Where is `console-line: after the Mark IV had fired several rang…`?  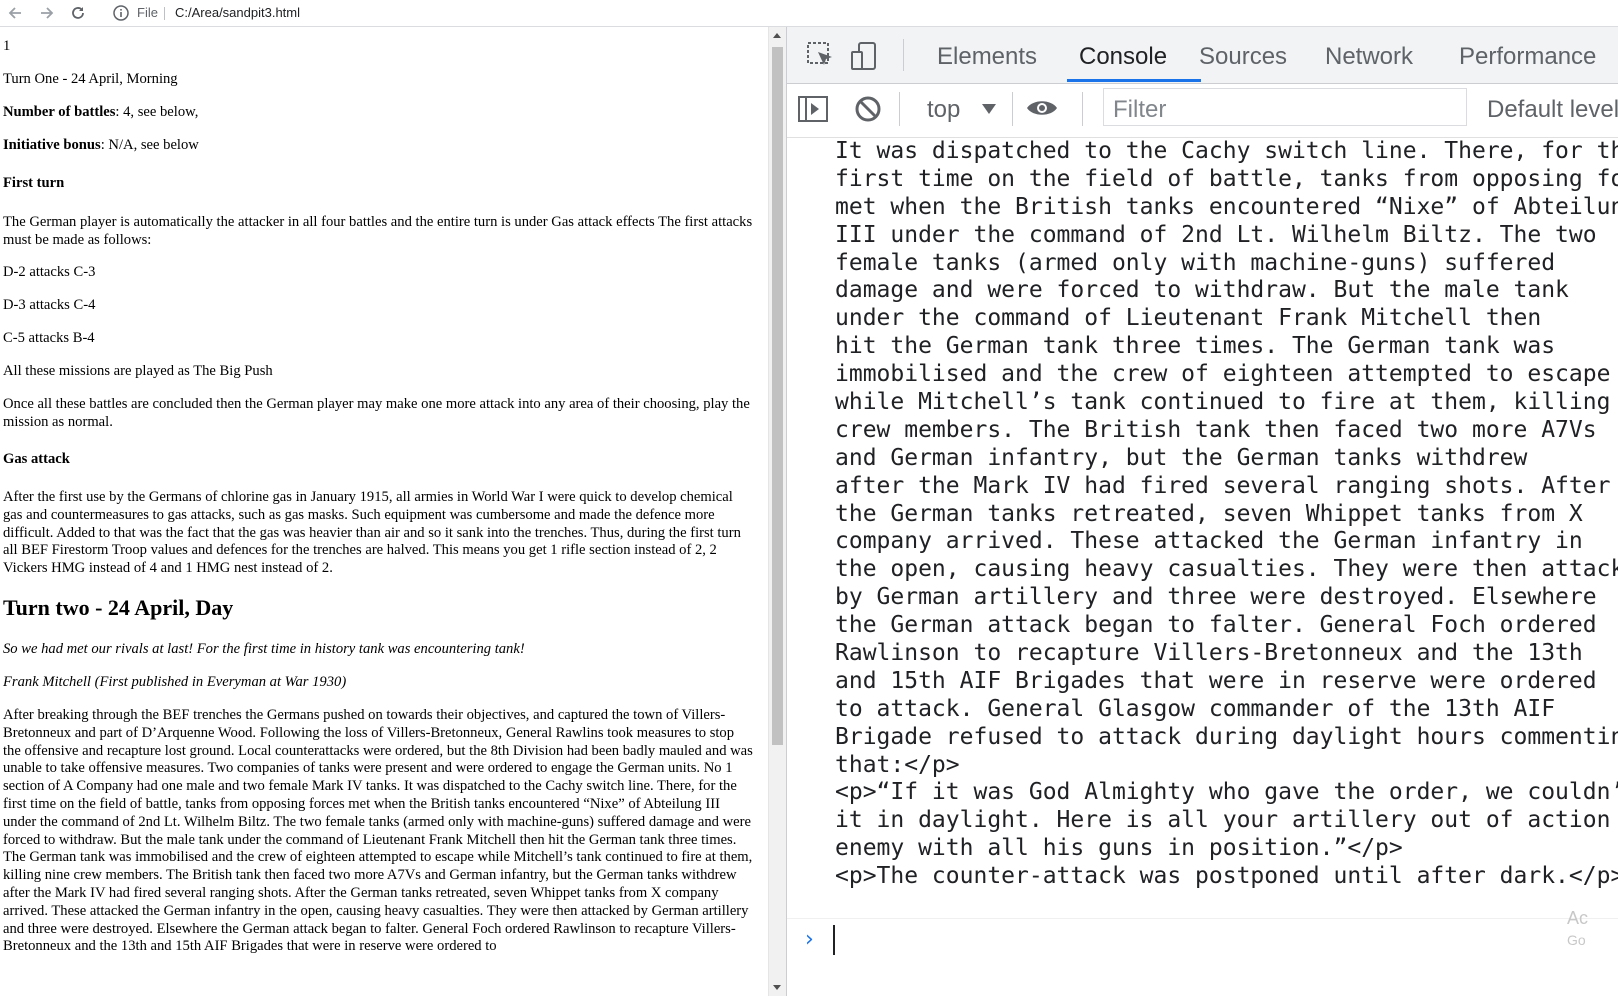 console-line: after the Mark IV had fired several rang… is located at coordinates (1223, 485).